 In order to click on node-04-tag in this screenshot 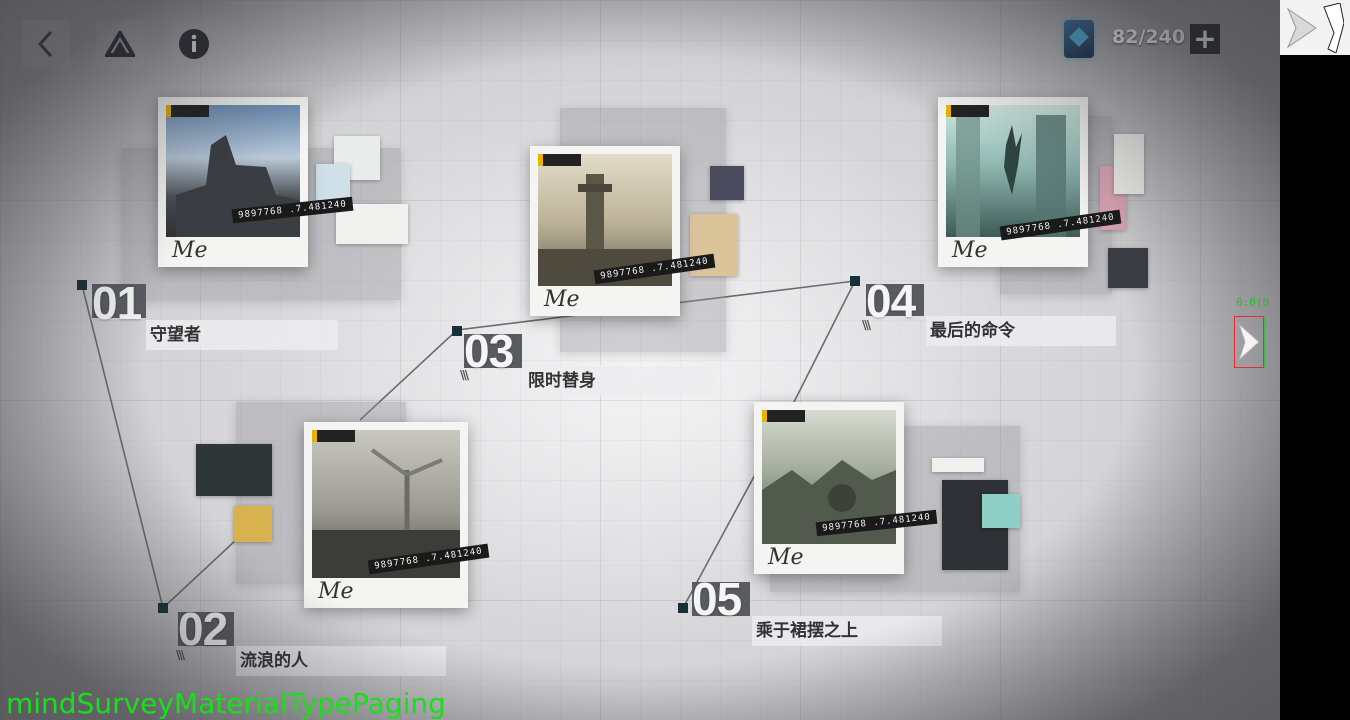, I will do `click(967, 111)`.